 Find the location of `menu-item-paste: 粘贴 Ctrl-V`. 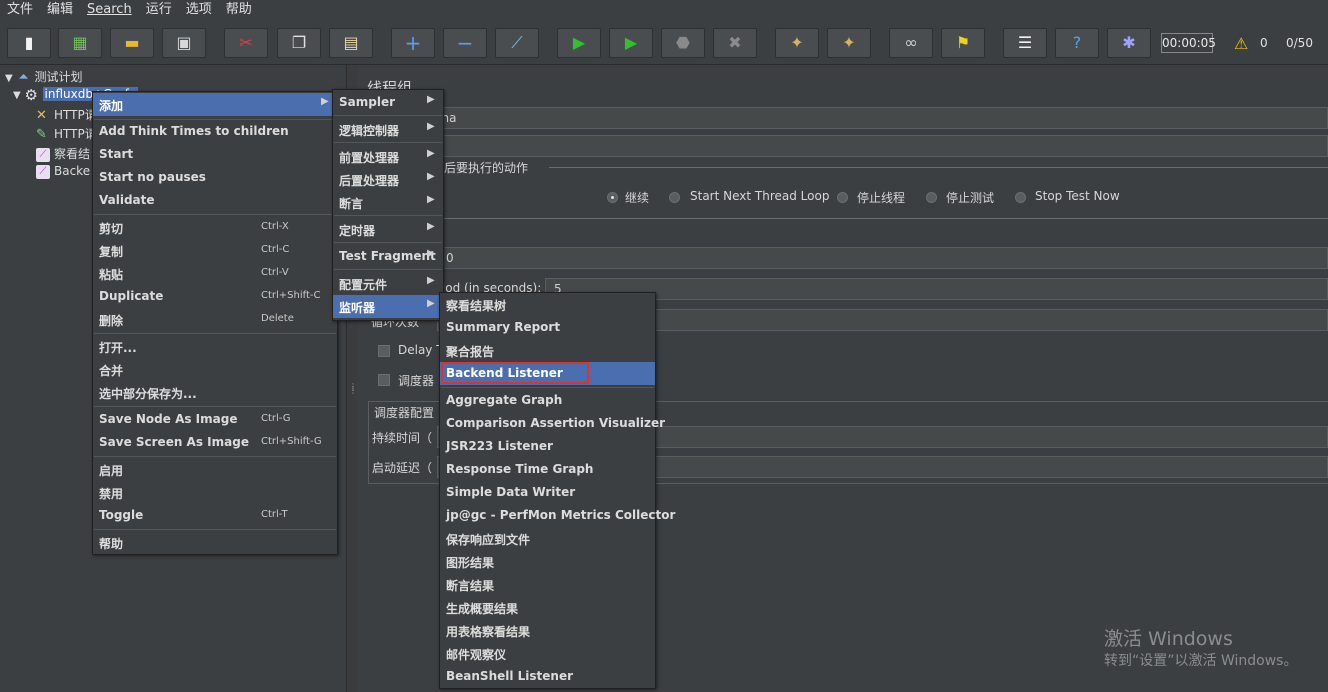

menu-item-paste: 粘贴 Ctrl-V is located at coordinates (215, 273).